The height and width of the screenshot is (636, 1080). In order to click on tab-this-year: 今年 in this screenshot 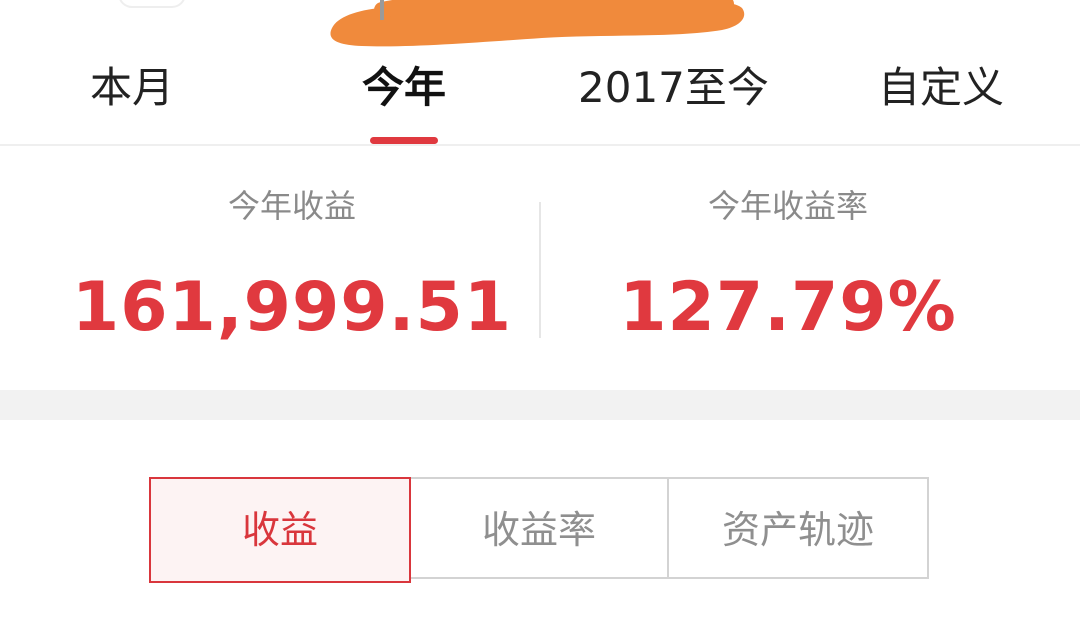, I will do `click(404, 88)`.